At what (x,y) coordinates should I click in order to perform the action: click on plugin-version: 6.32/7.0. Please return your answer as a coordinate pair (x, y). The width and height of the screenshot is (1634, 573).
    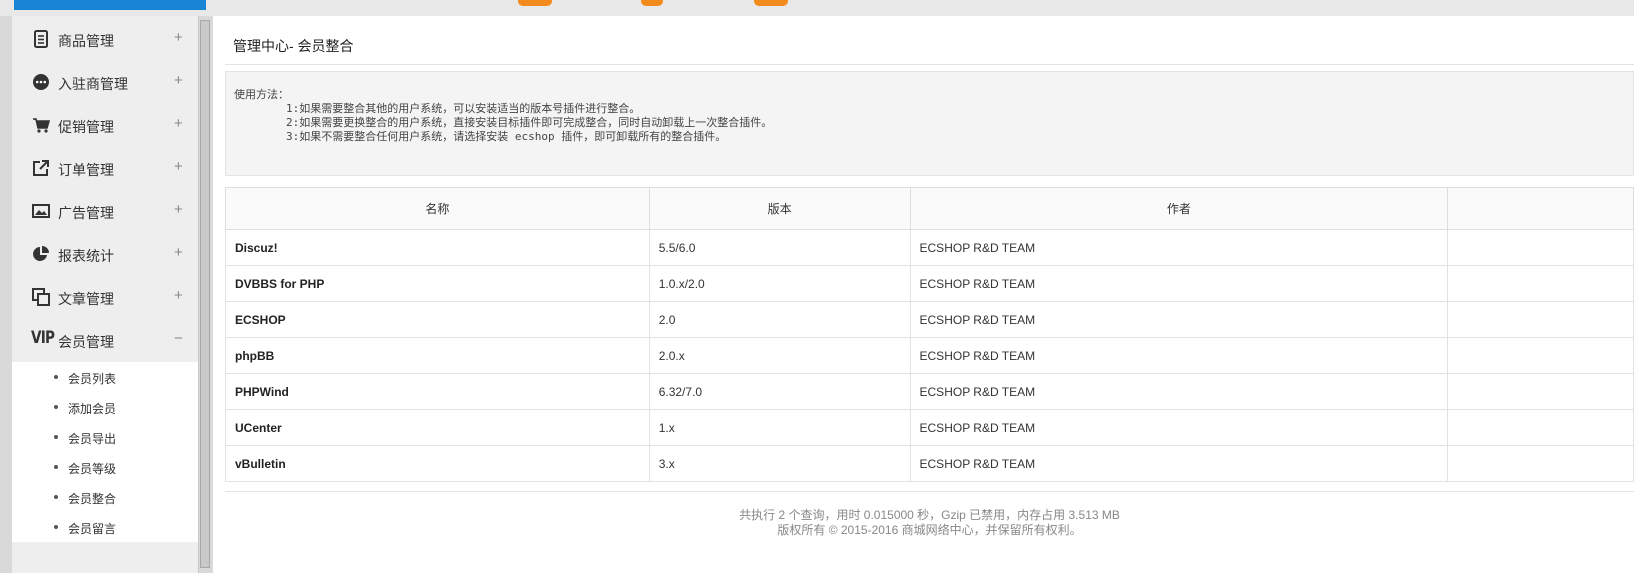
    Looking at the image, I should click on (779, 391).